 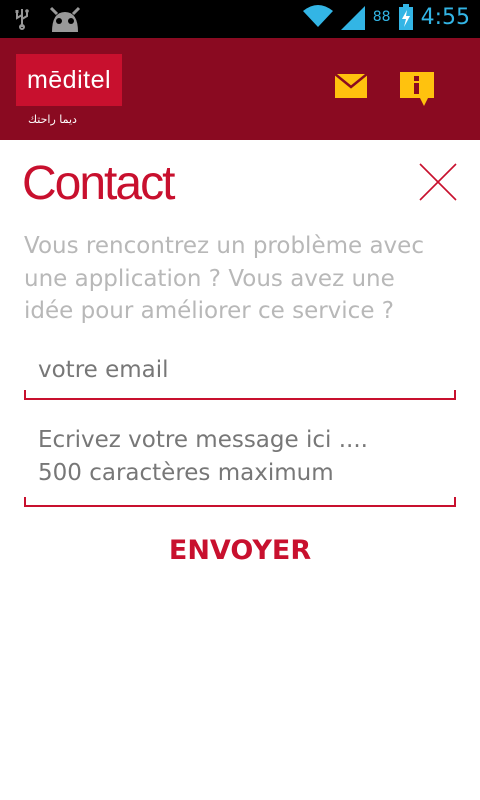 What do you see at coordinates (240, 395) in the screenshot?
I see `email-field-underline` at bounding box center [240, 395].